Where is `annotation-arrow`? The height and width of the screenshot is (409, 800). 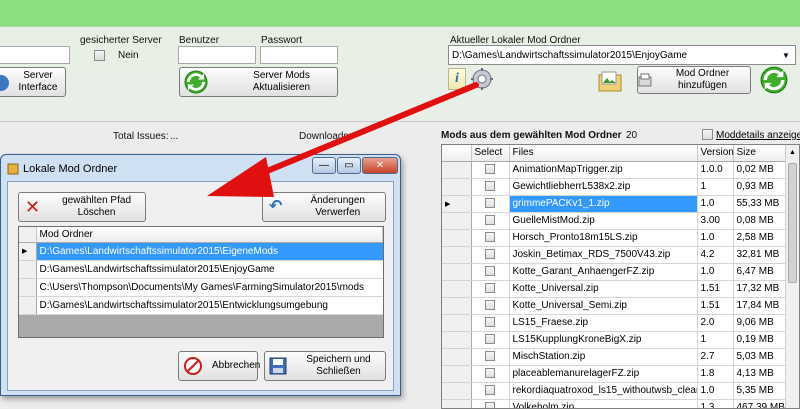
annotation-arrow is located at coordinates (343, 139).